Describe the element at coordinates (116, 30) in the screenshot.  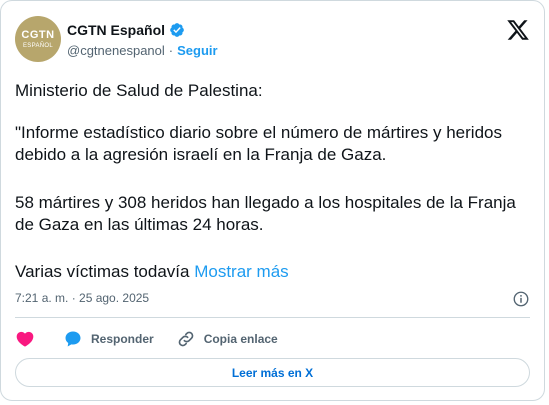
I see `author-display-name: CGTN Español` at that location.